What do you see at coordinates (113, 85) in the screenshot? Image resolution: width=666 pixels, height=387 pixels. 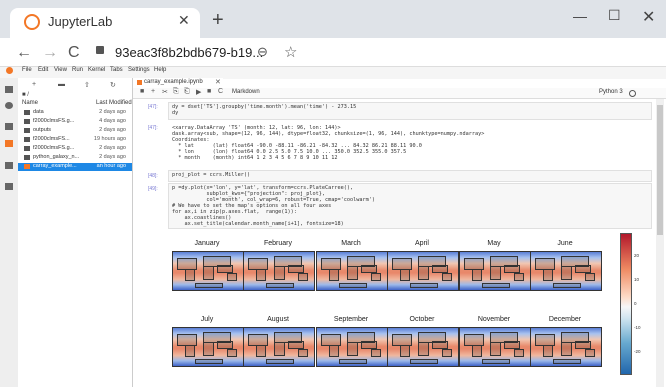 I see `refresh-icon: ↻` at bounding box center [113, 85].